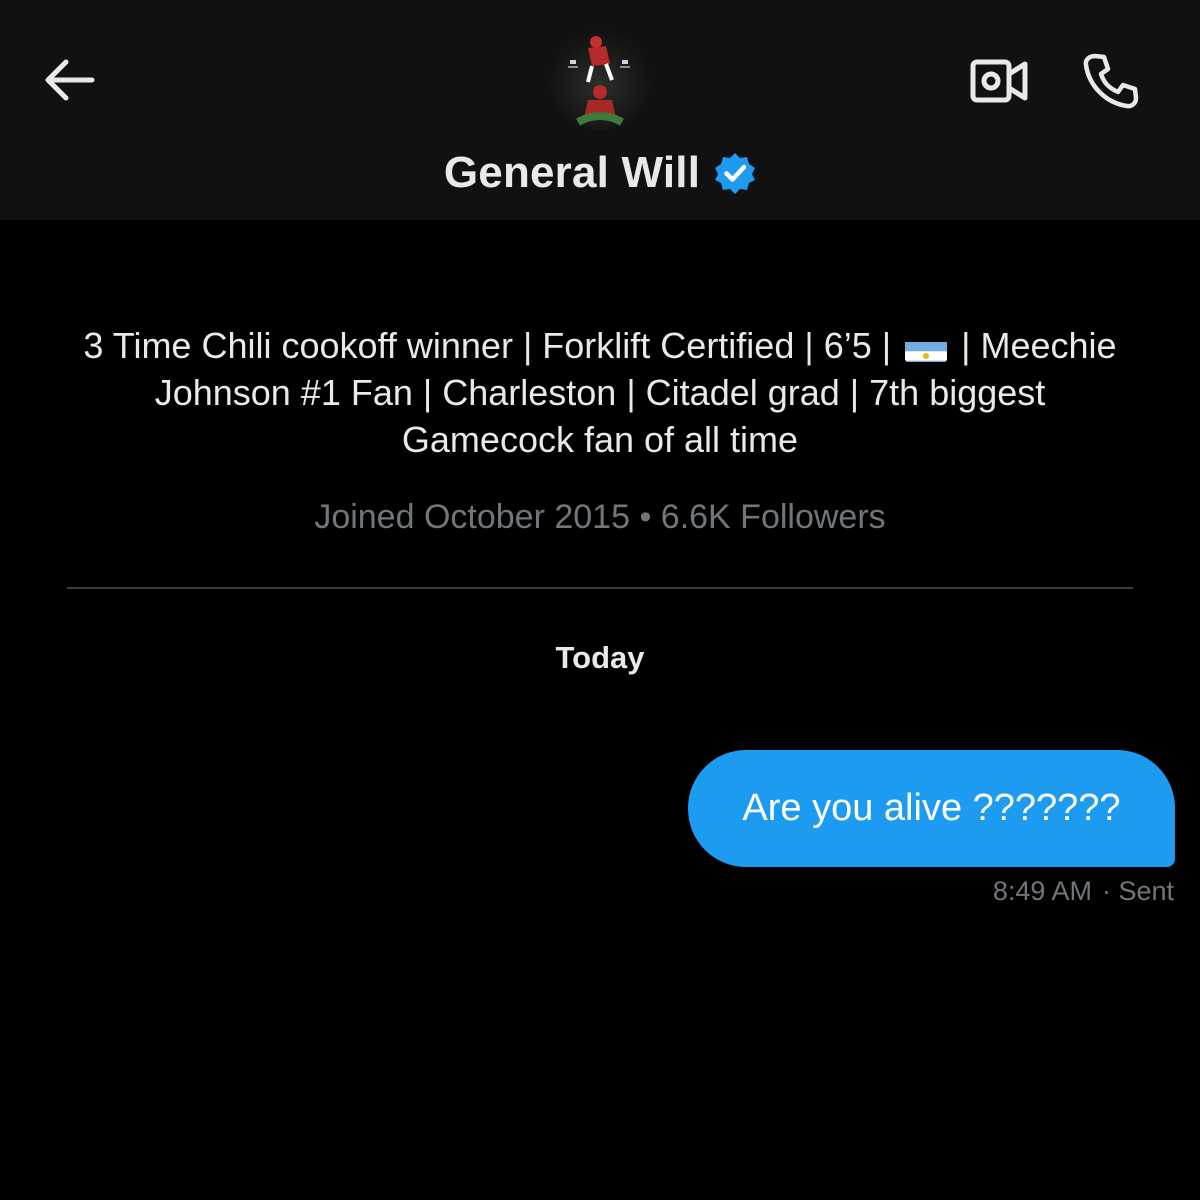 The width and height of the screenshot is (1200, 1200). What do you see at coordinates (572, 173) in the screenshot?
I see `display-name: General Will` at bounding box center [572, 173].